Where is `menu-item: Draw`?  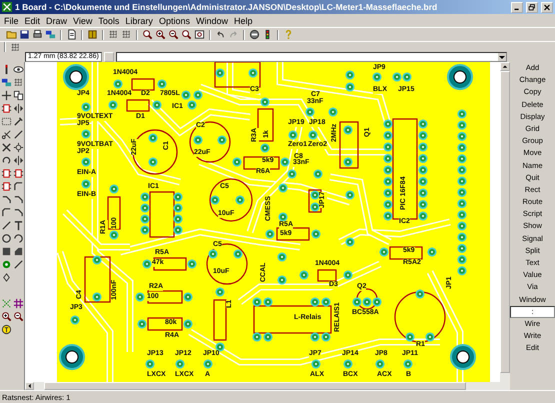 menu-item: Draw is located at coordinates (57, 21).